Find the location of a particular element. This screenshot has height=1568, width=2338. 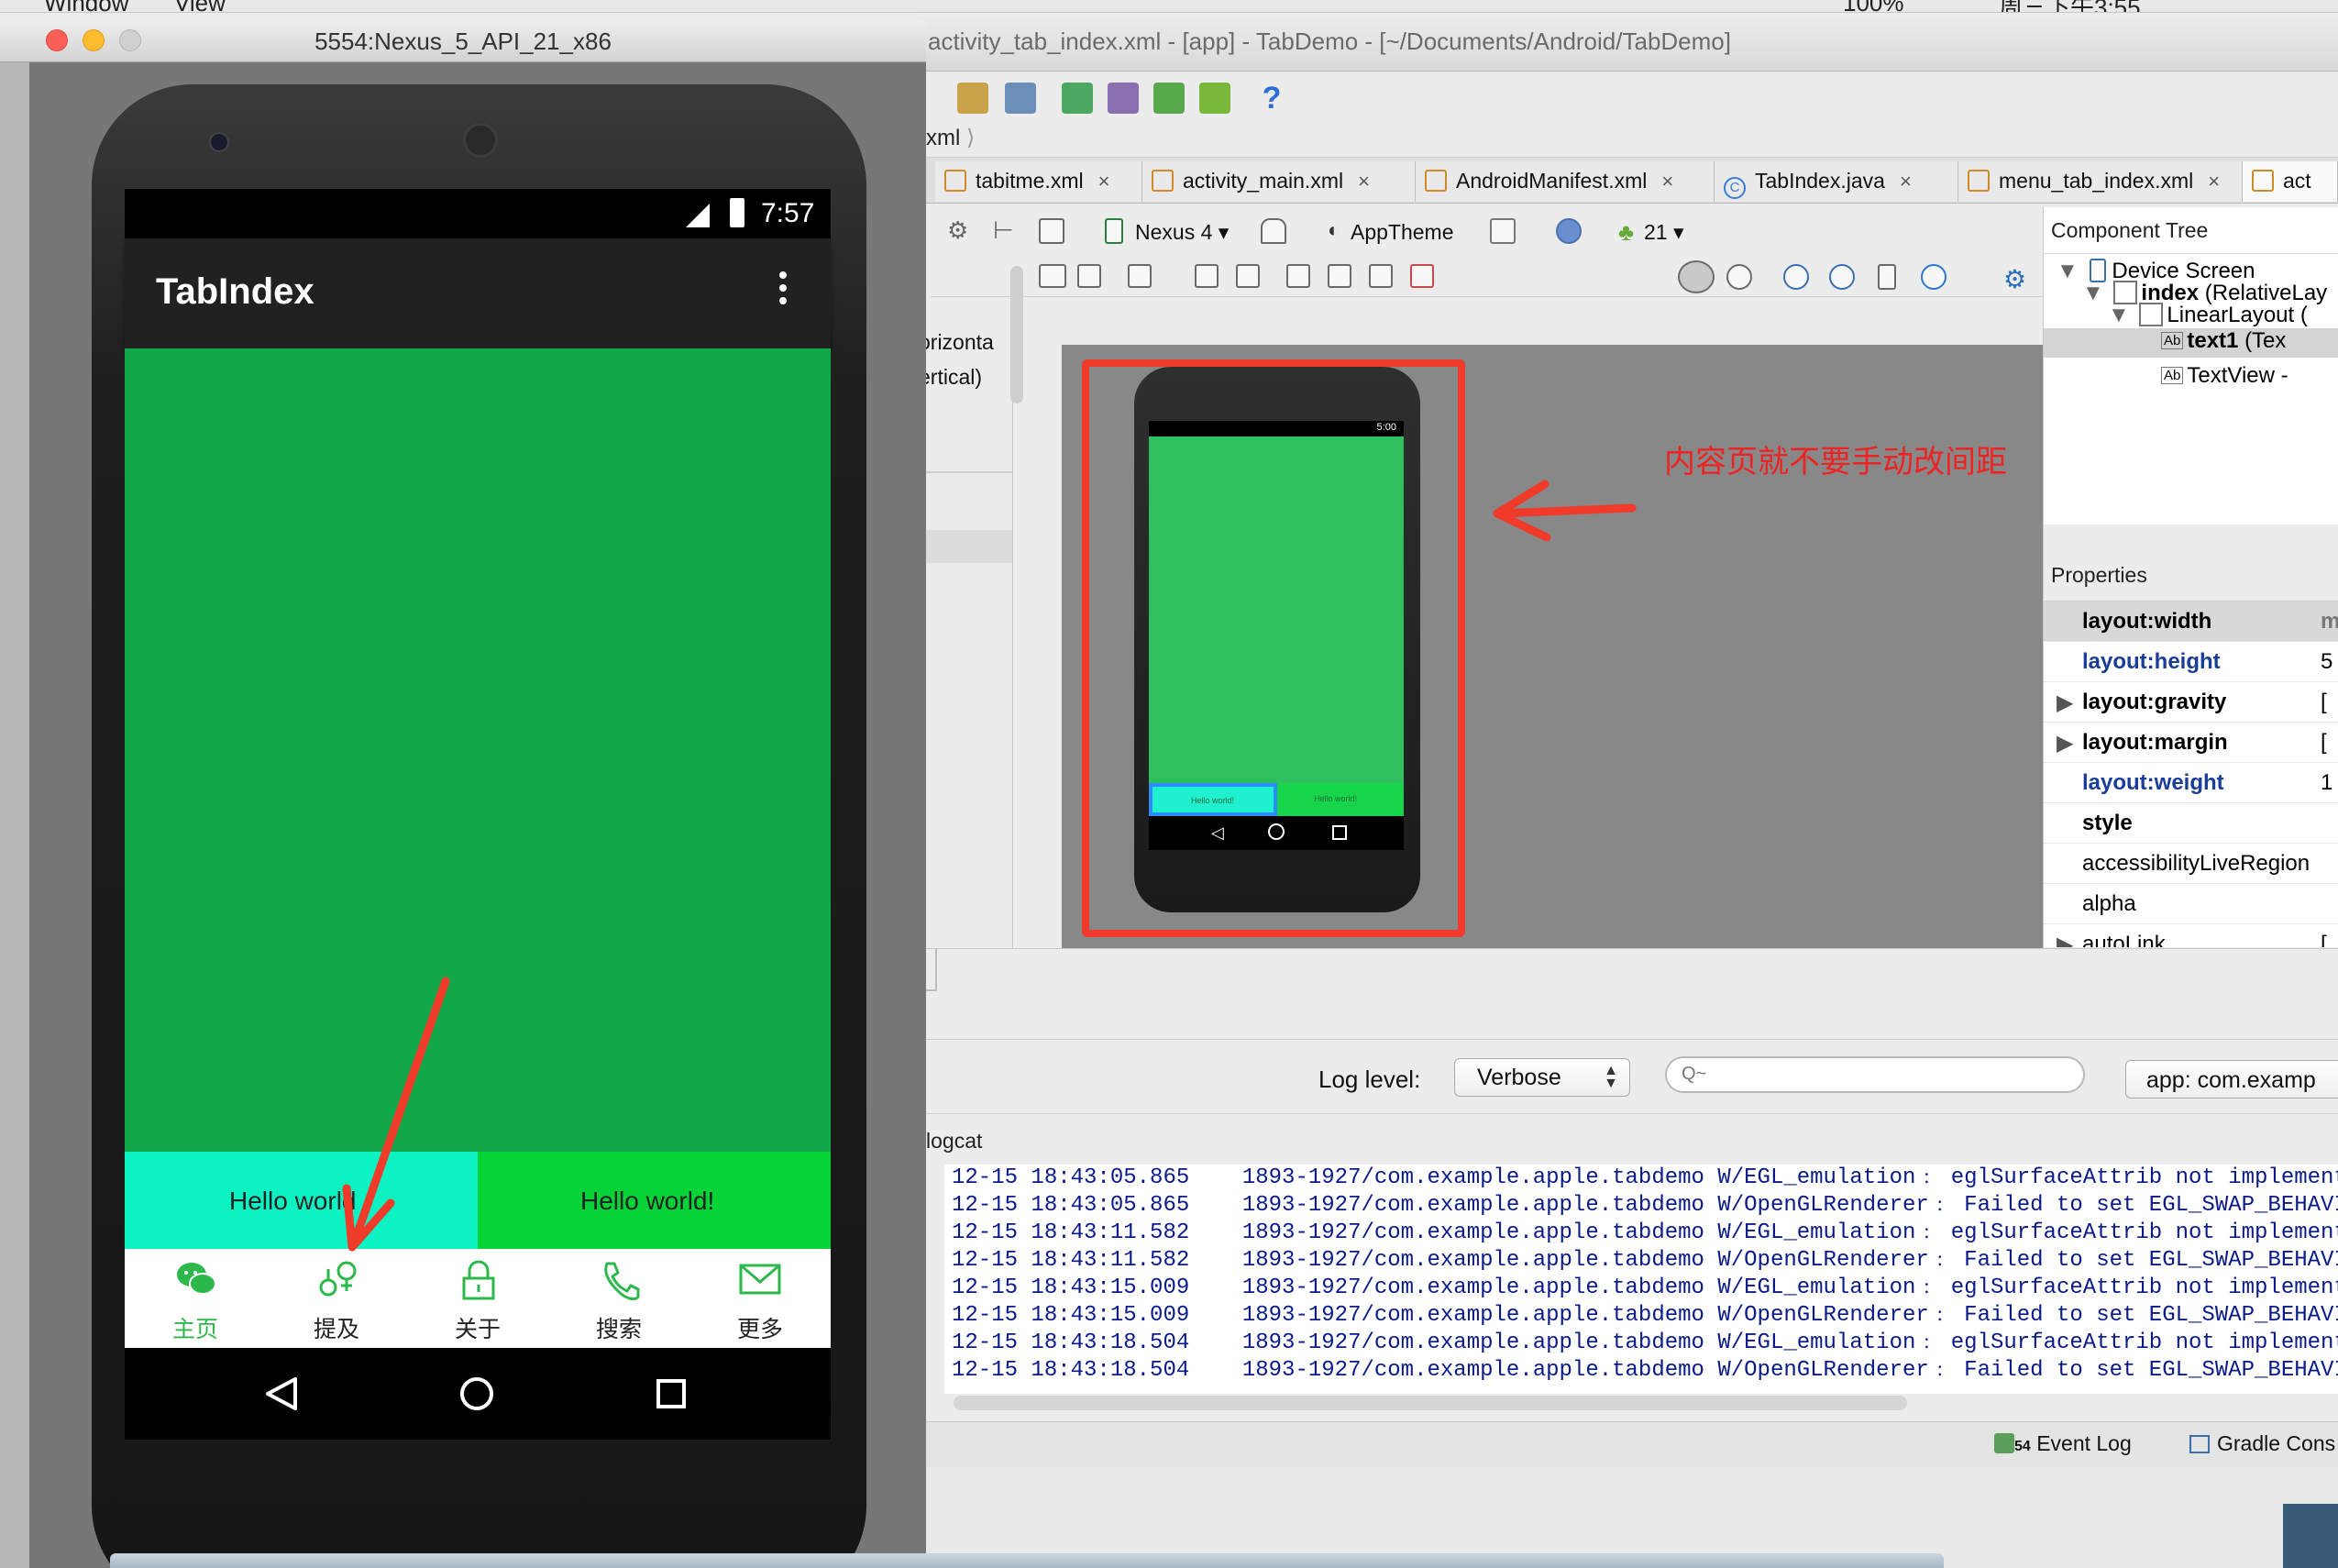

preview-textview: Hello world! is located at coordinates (1340, 800).